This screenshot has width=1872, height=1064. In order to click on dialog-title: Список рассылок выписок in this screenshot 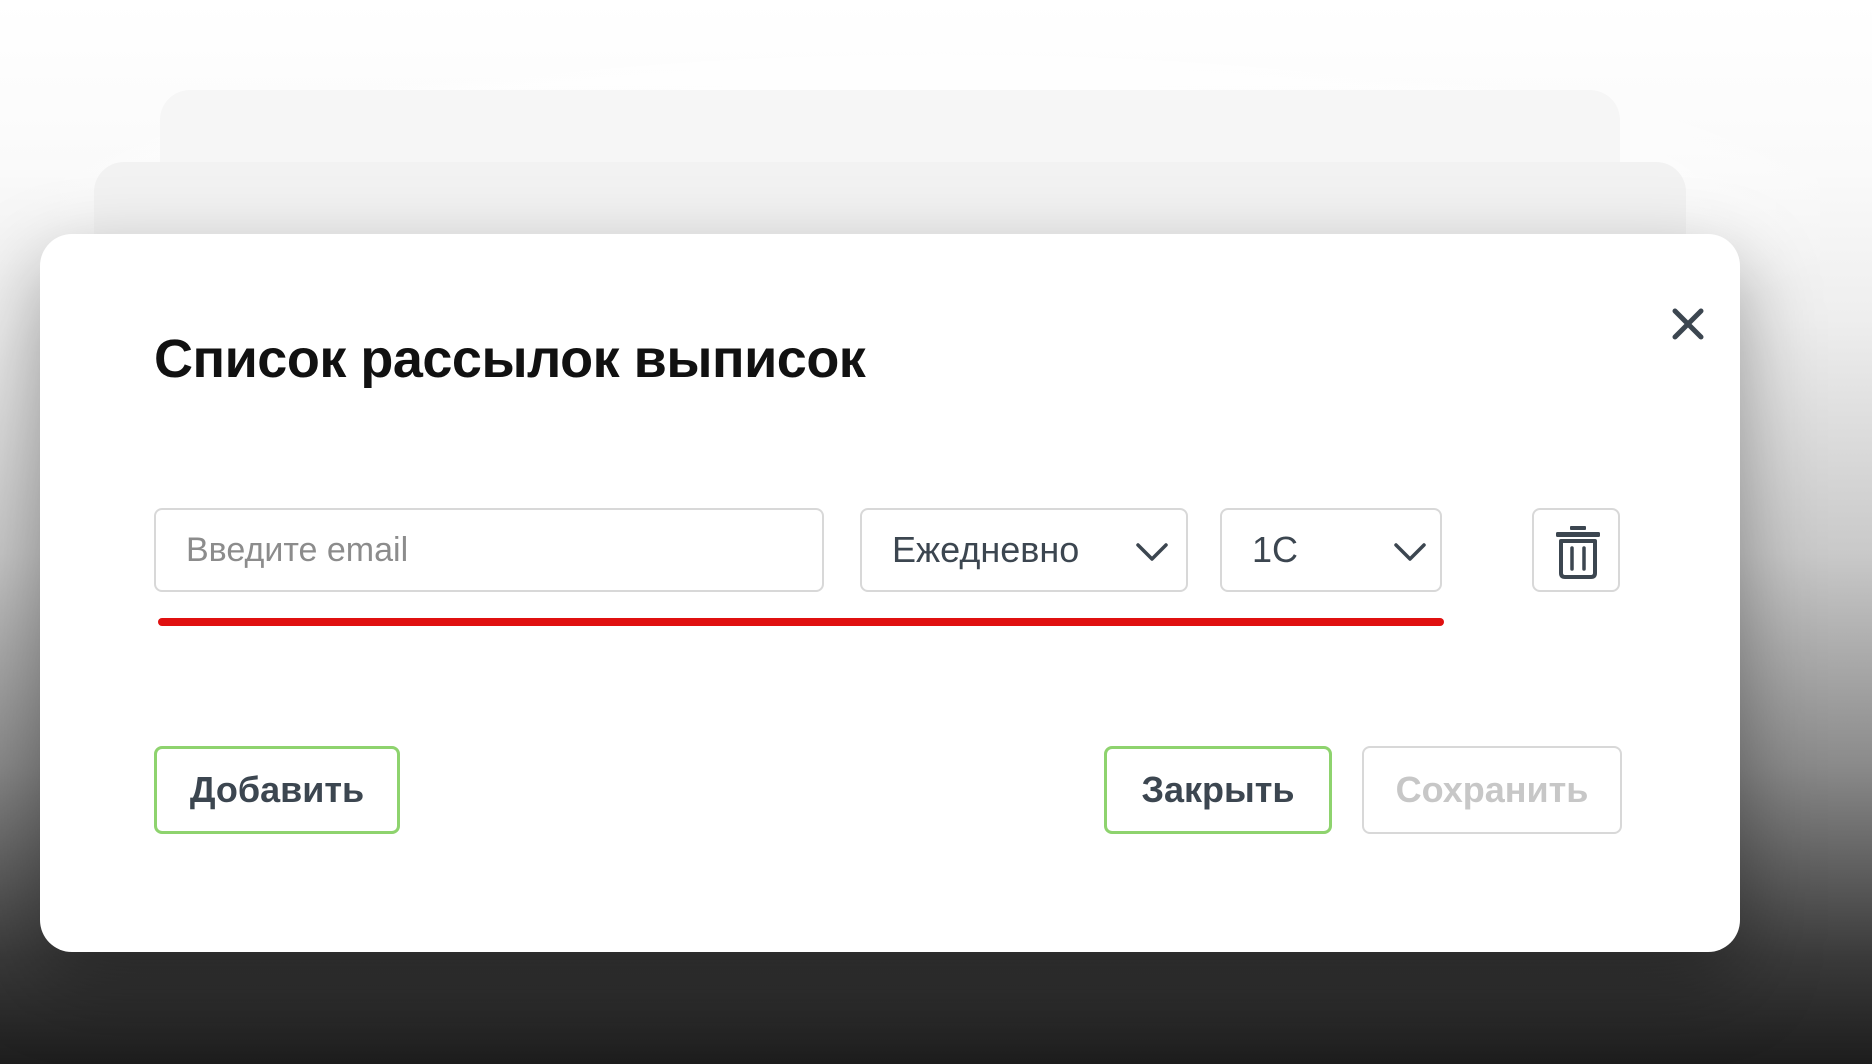, I will do `click(510, 359)`.